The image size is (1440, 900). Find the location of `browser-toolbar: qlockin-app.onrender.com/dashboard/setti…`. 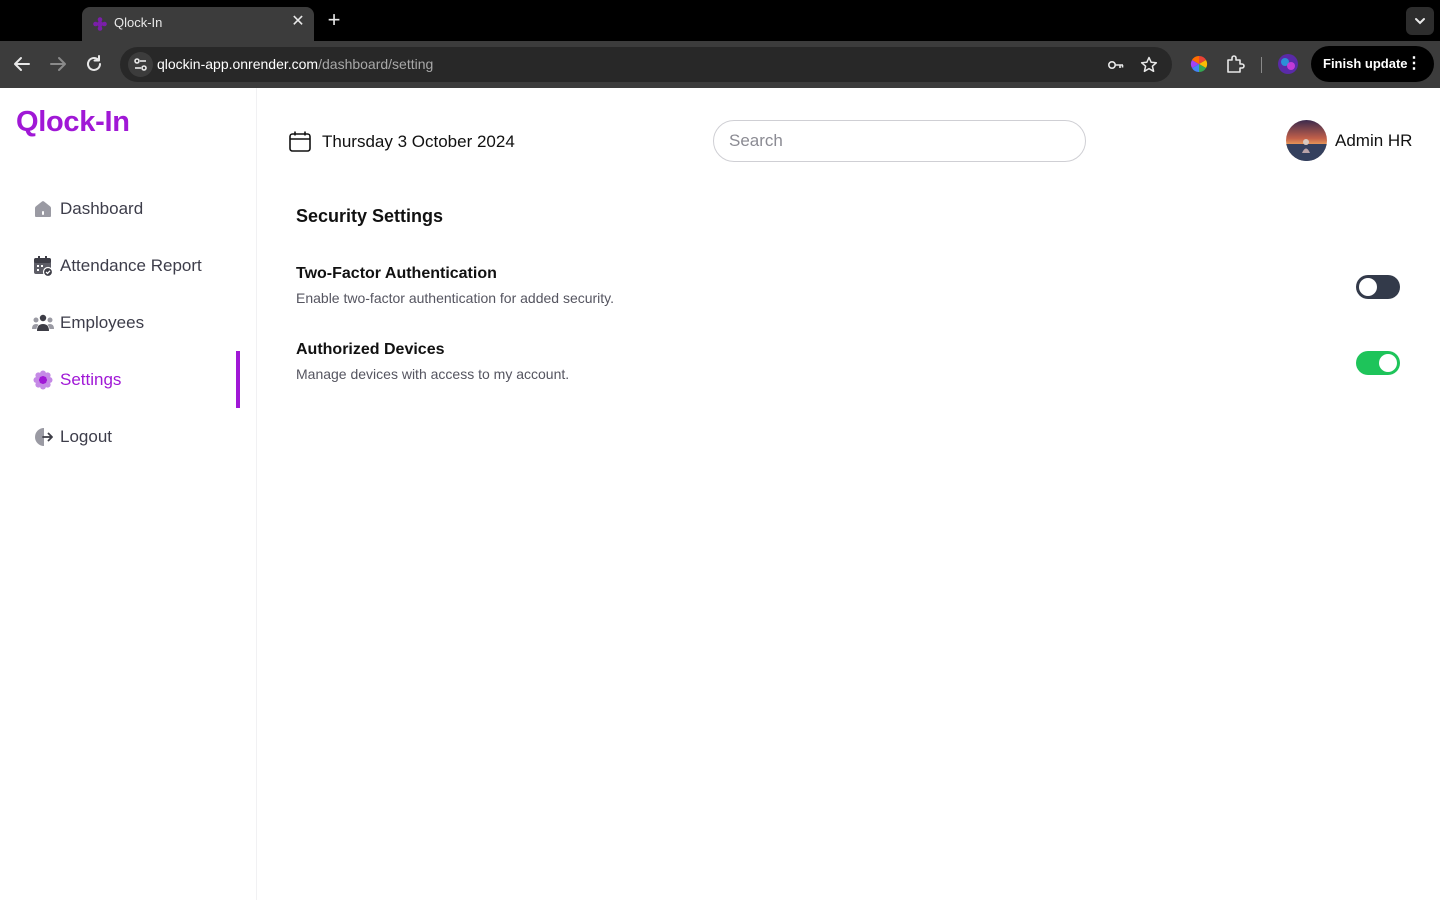

browser-toolbar: qlockin-app.onrender.com/dashboard/setti… is located at coordinates (720, 64).